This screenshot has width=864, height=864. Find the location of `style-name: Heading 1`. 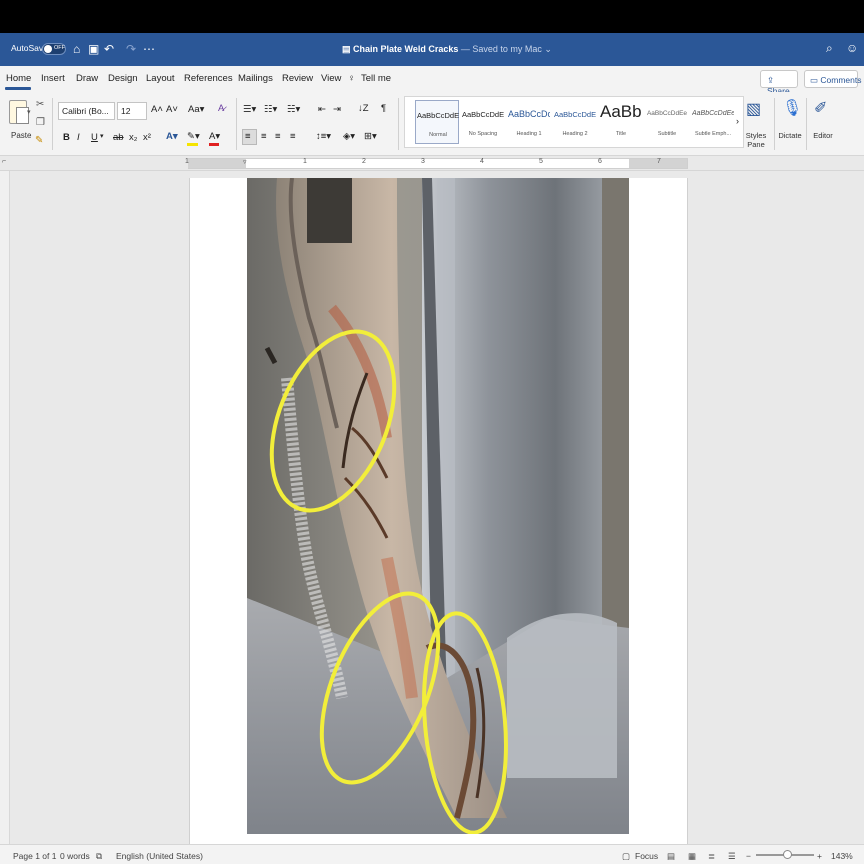

style-name: Heading 1 is located at coordinates (529, 134).